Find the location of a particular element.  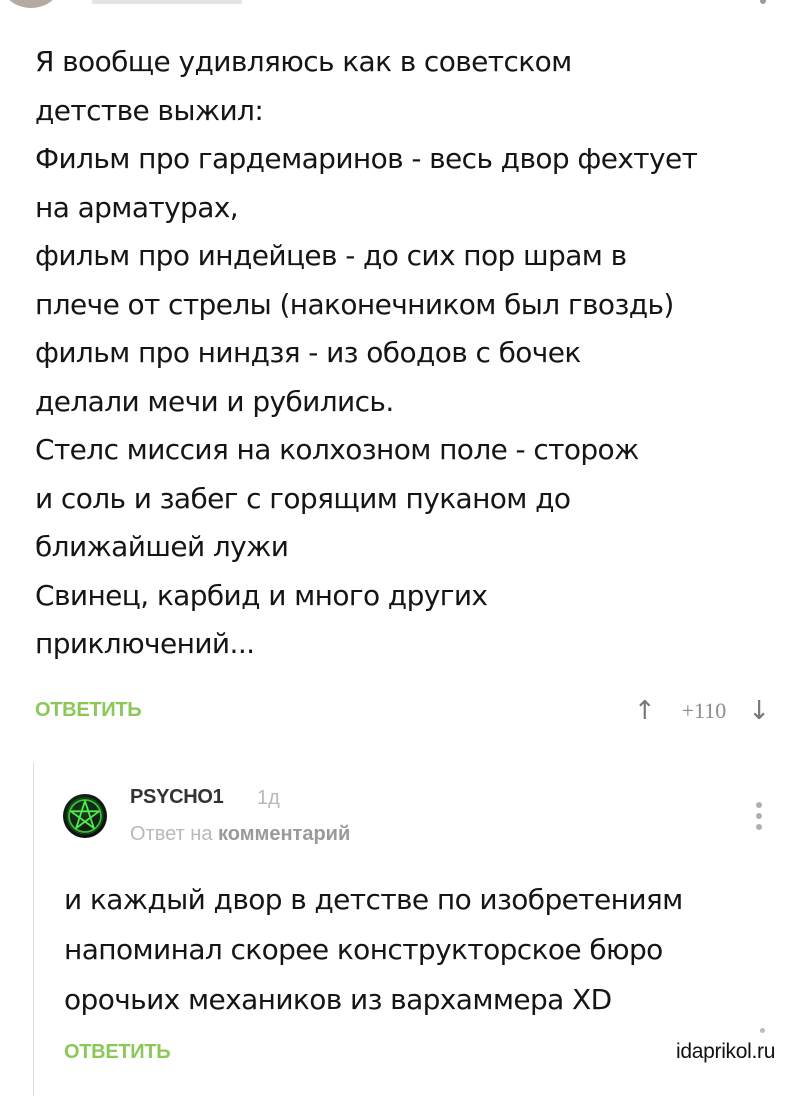

comment-text-line: и каждый двор в детстве по изобретениям is located at coordinates (373, 899).